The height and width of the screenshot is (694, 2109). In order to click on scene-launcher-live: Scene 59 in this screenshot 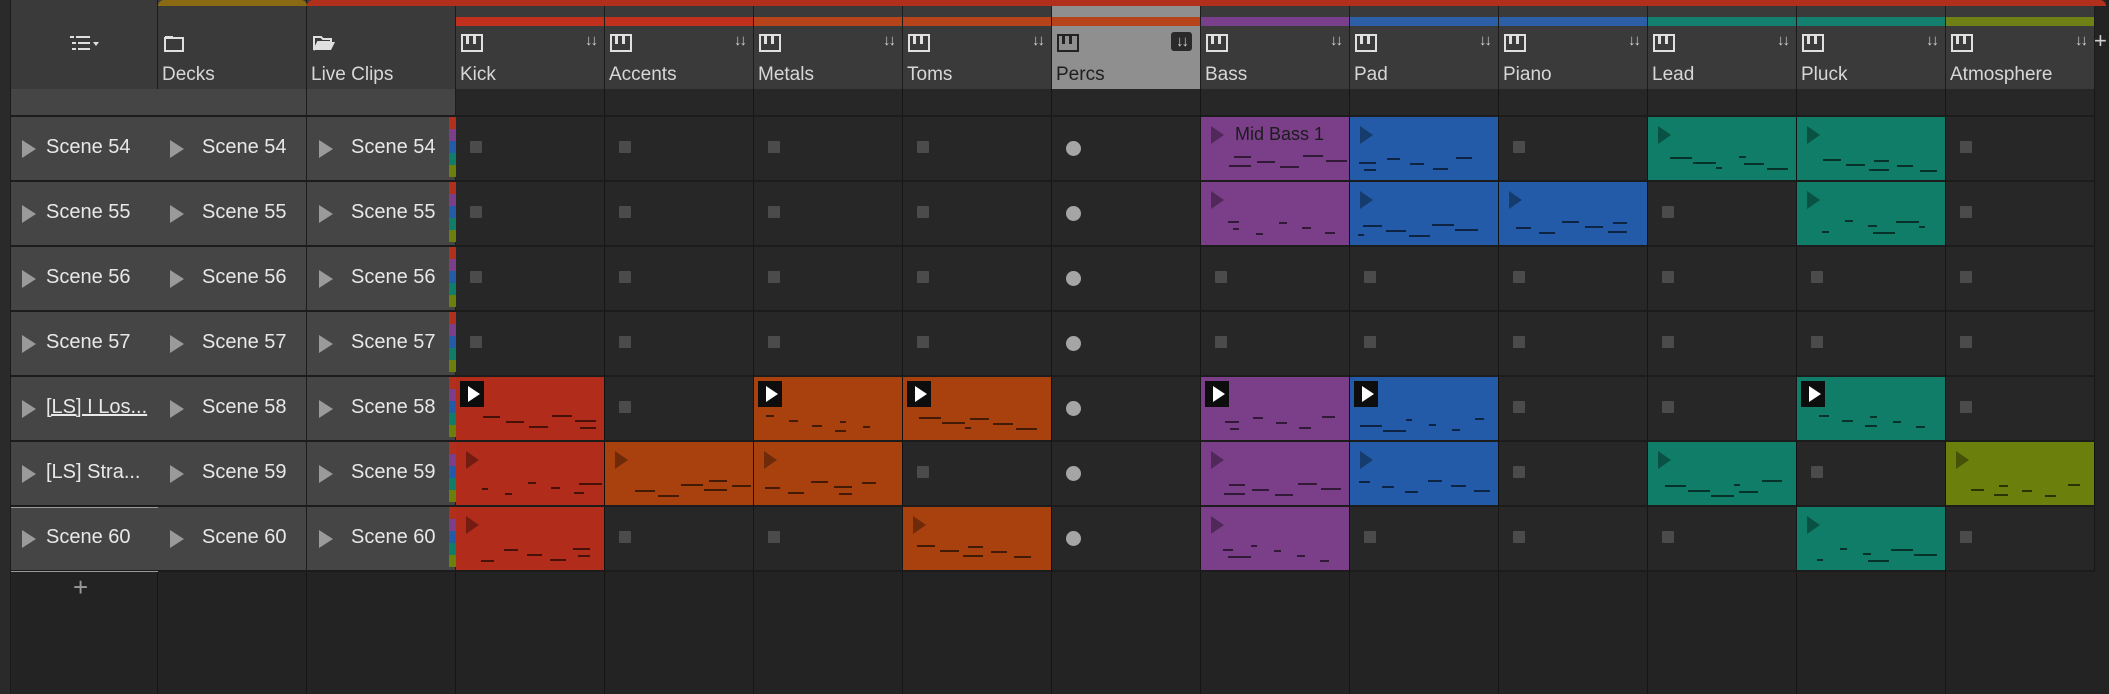, I will do `click(381, 474)`.